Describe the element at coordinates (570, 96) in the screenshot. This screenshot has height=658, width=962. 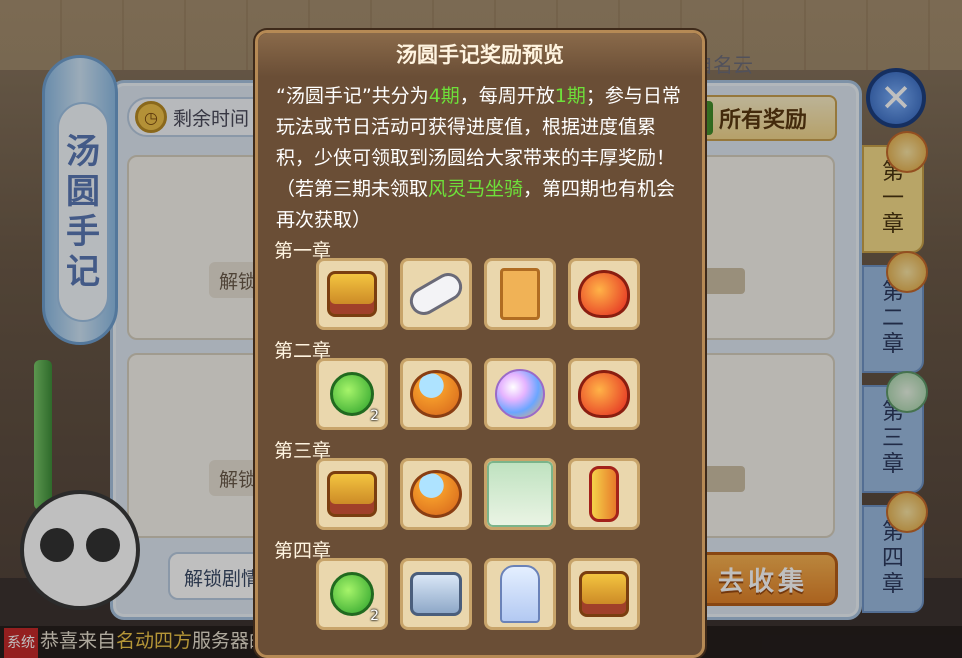
I see `desc-highlight: 1期` at that location.